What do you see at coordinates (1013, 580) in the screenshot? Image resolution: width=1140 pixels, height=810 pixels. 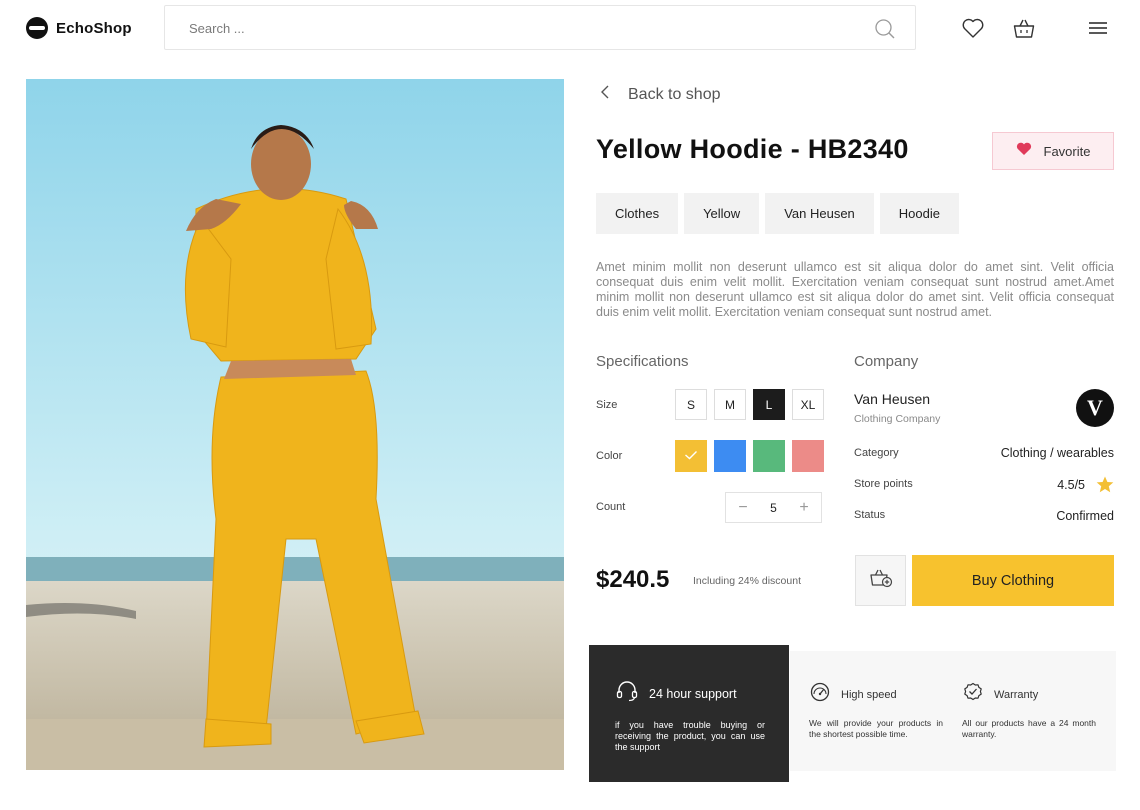 I see `buy-button: Buy Clothing` at bounding box center [1013, 580].